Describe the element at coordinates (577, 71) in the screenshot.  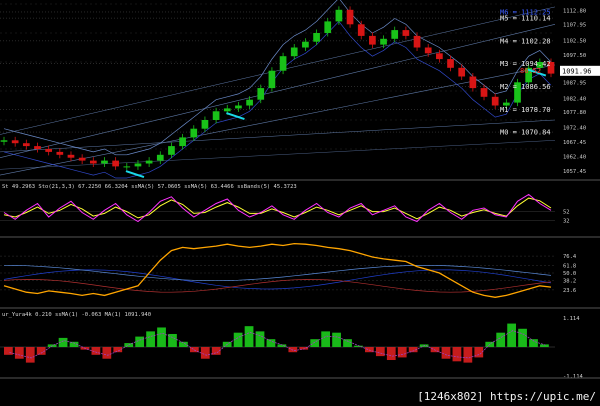
I see `current-price-label: 1091.96` at that location.